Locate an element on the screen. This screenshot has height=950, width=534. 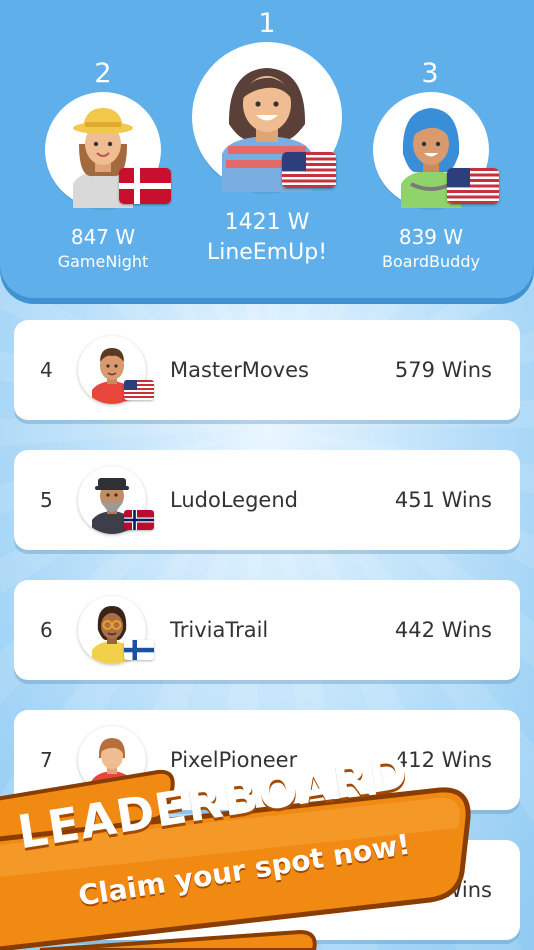
leaderboard-row: 6 TriviaTrail 442 Wins is located at coordinates (267, 630).